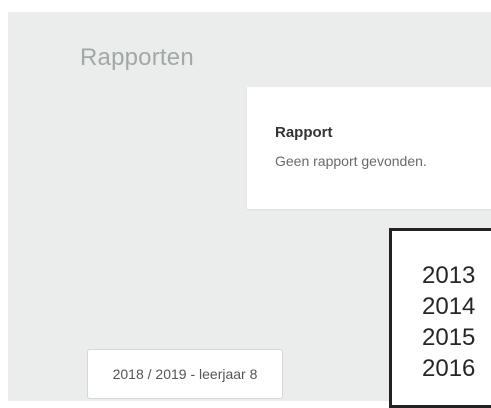 This screenshot has height=408, width=491. I want to click on year-dropdown-list: 2013 2014 2015 2016, so click(440, 318).